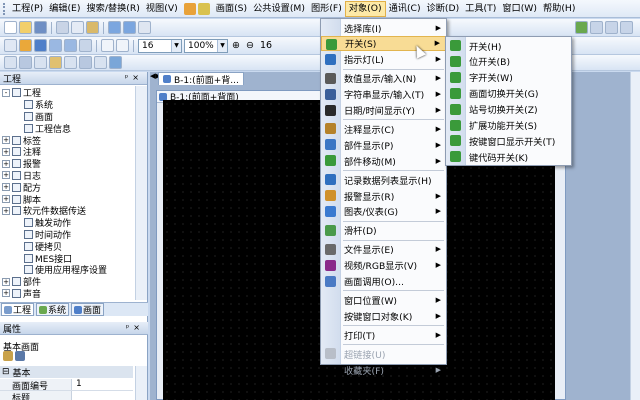 This screenshot has width=640, height=400. What do you see at coordinates (74, 105) in the screenshot?
I see `tree-item: 系统` at bounding box center [74, 105].